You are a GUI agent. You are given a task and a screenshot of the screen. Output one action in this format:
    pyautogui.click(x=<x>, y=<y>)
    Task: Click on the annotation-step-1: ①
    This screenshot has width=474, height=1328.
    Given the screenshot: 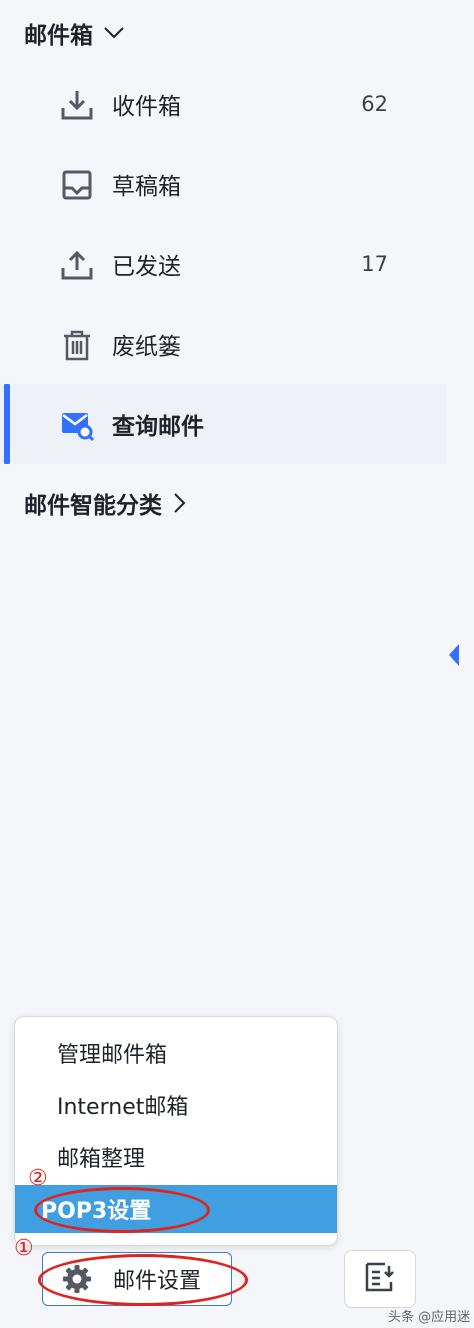 What is the action you would take?
    pyautogui.click(x=24, y=1248)
    